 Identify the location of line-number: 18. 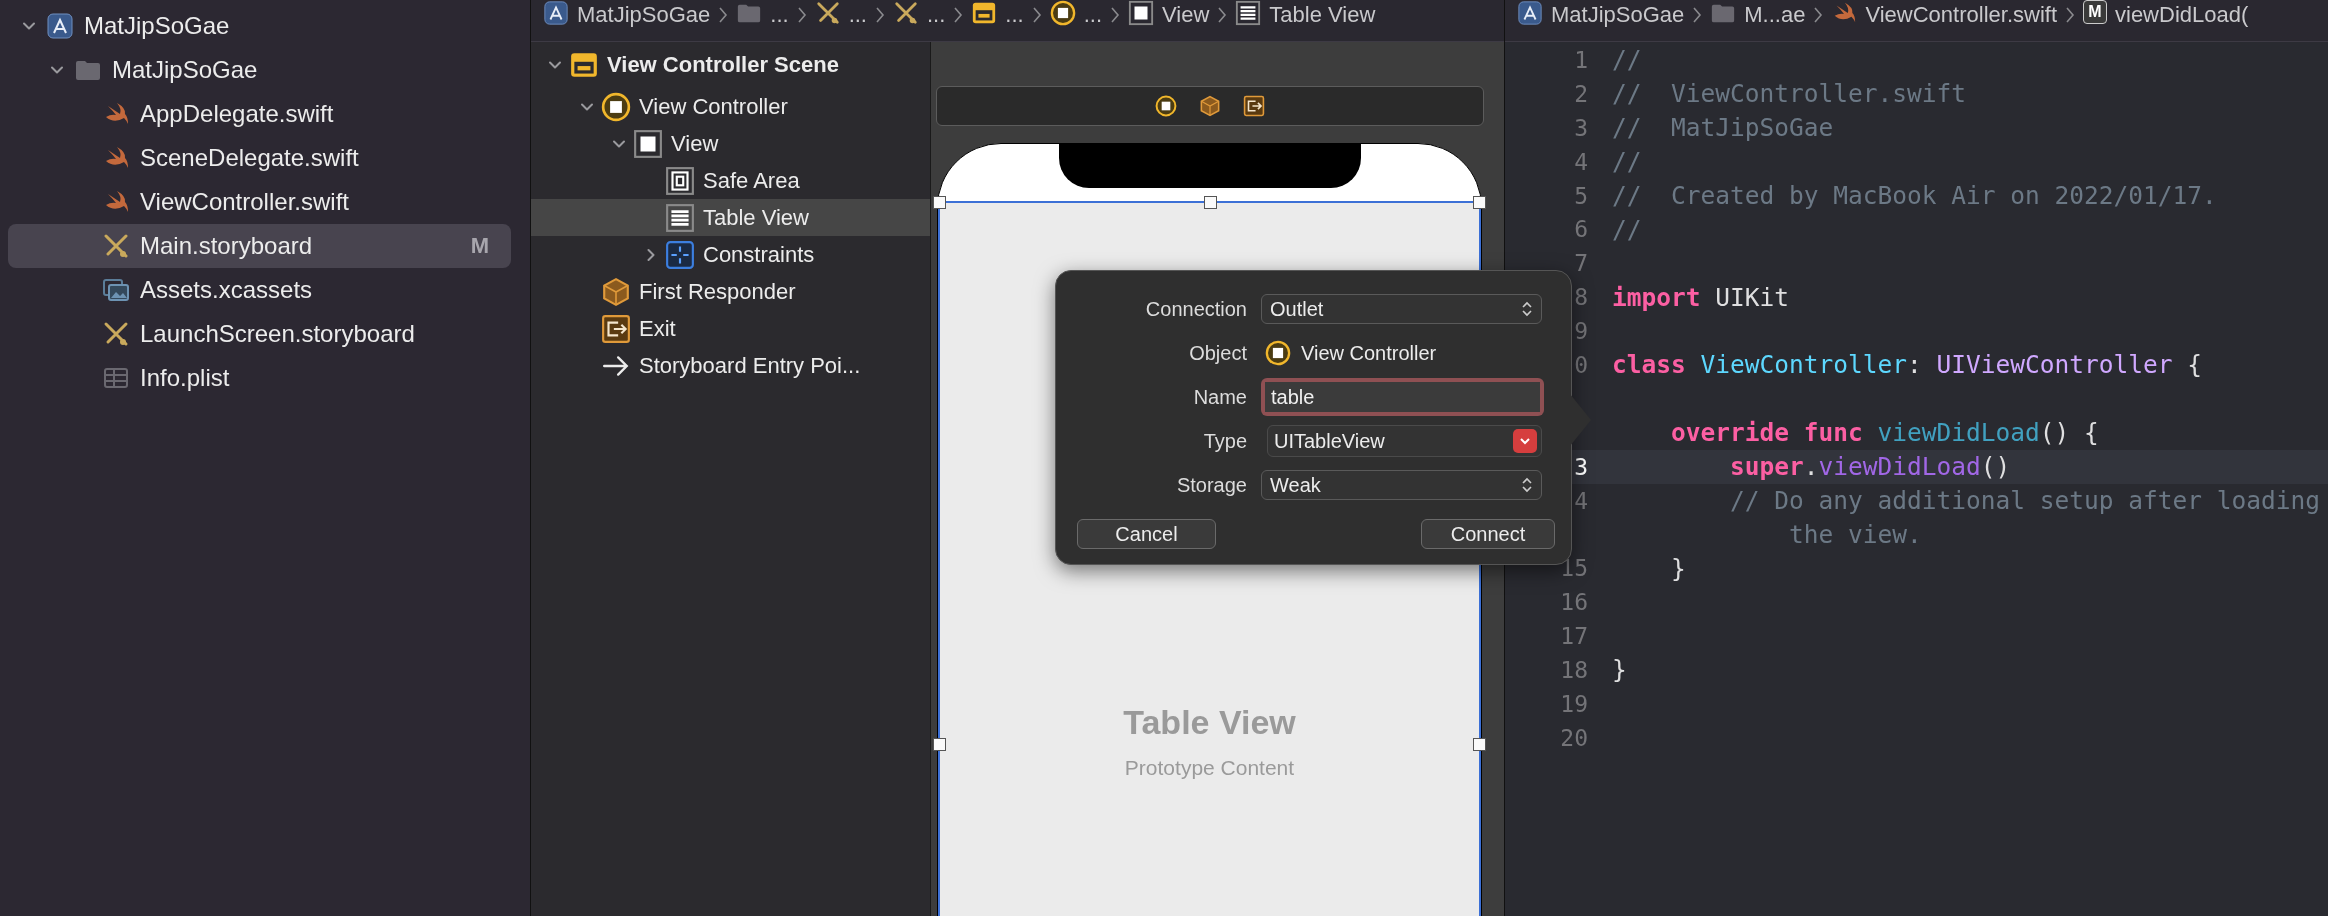
(1574, 669).